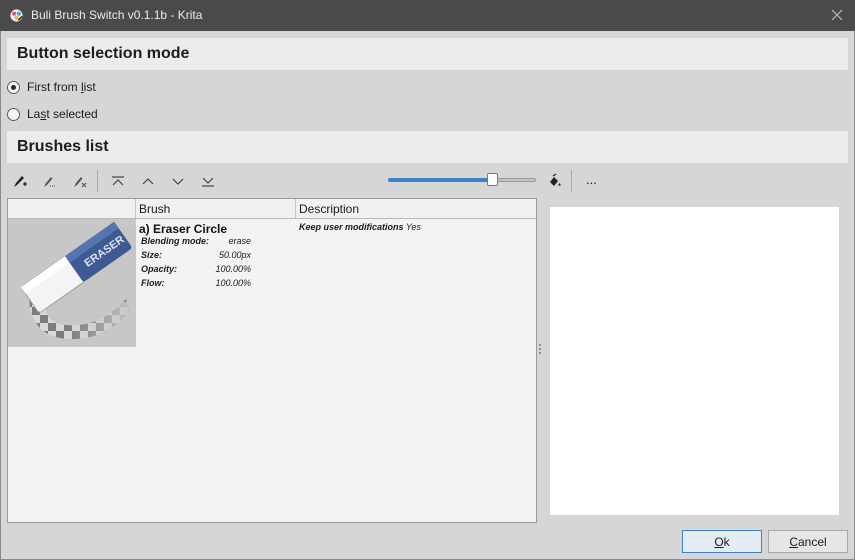  I want to click on paint-bucket-icon, so click(555, 179).